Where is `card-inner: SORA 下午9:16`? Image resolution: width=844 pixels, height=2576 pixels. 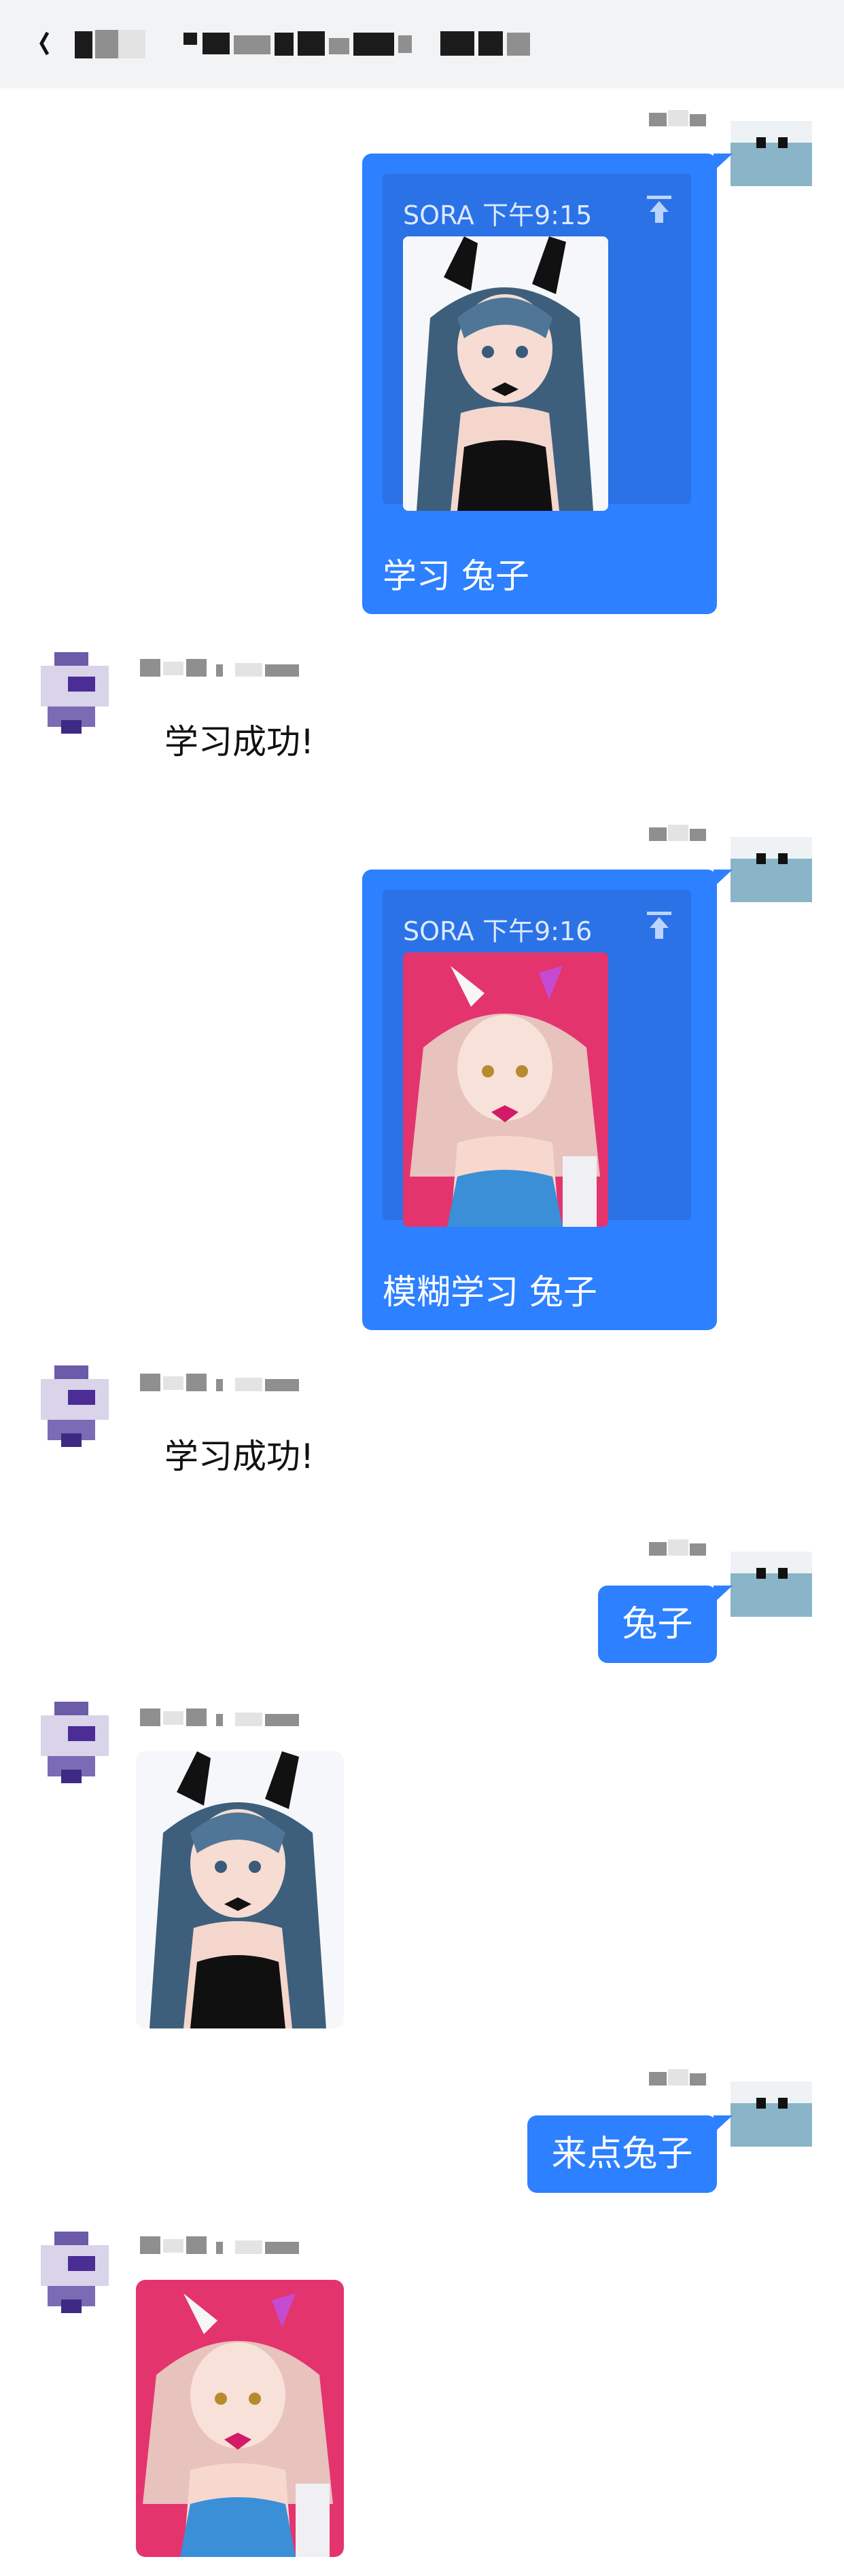
card-inner: SORA 下午9:16 is located at coordinates (537, 1058).